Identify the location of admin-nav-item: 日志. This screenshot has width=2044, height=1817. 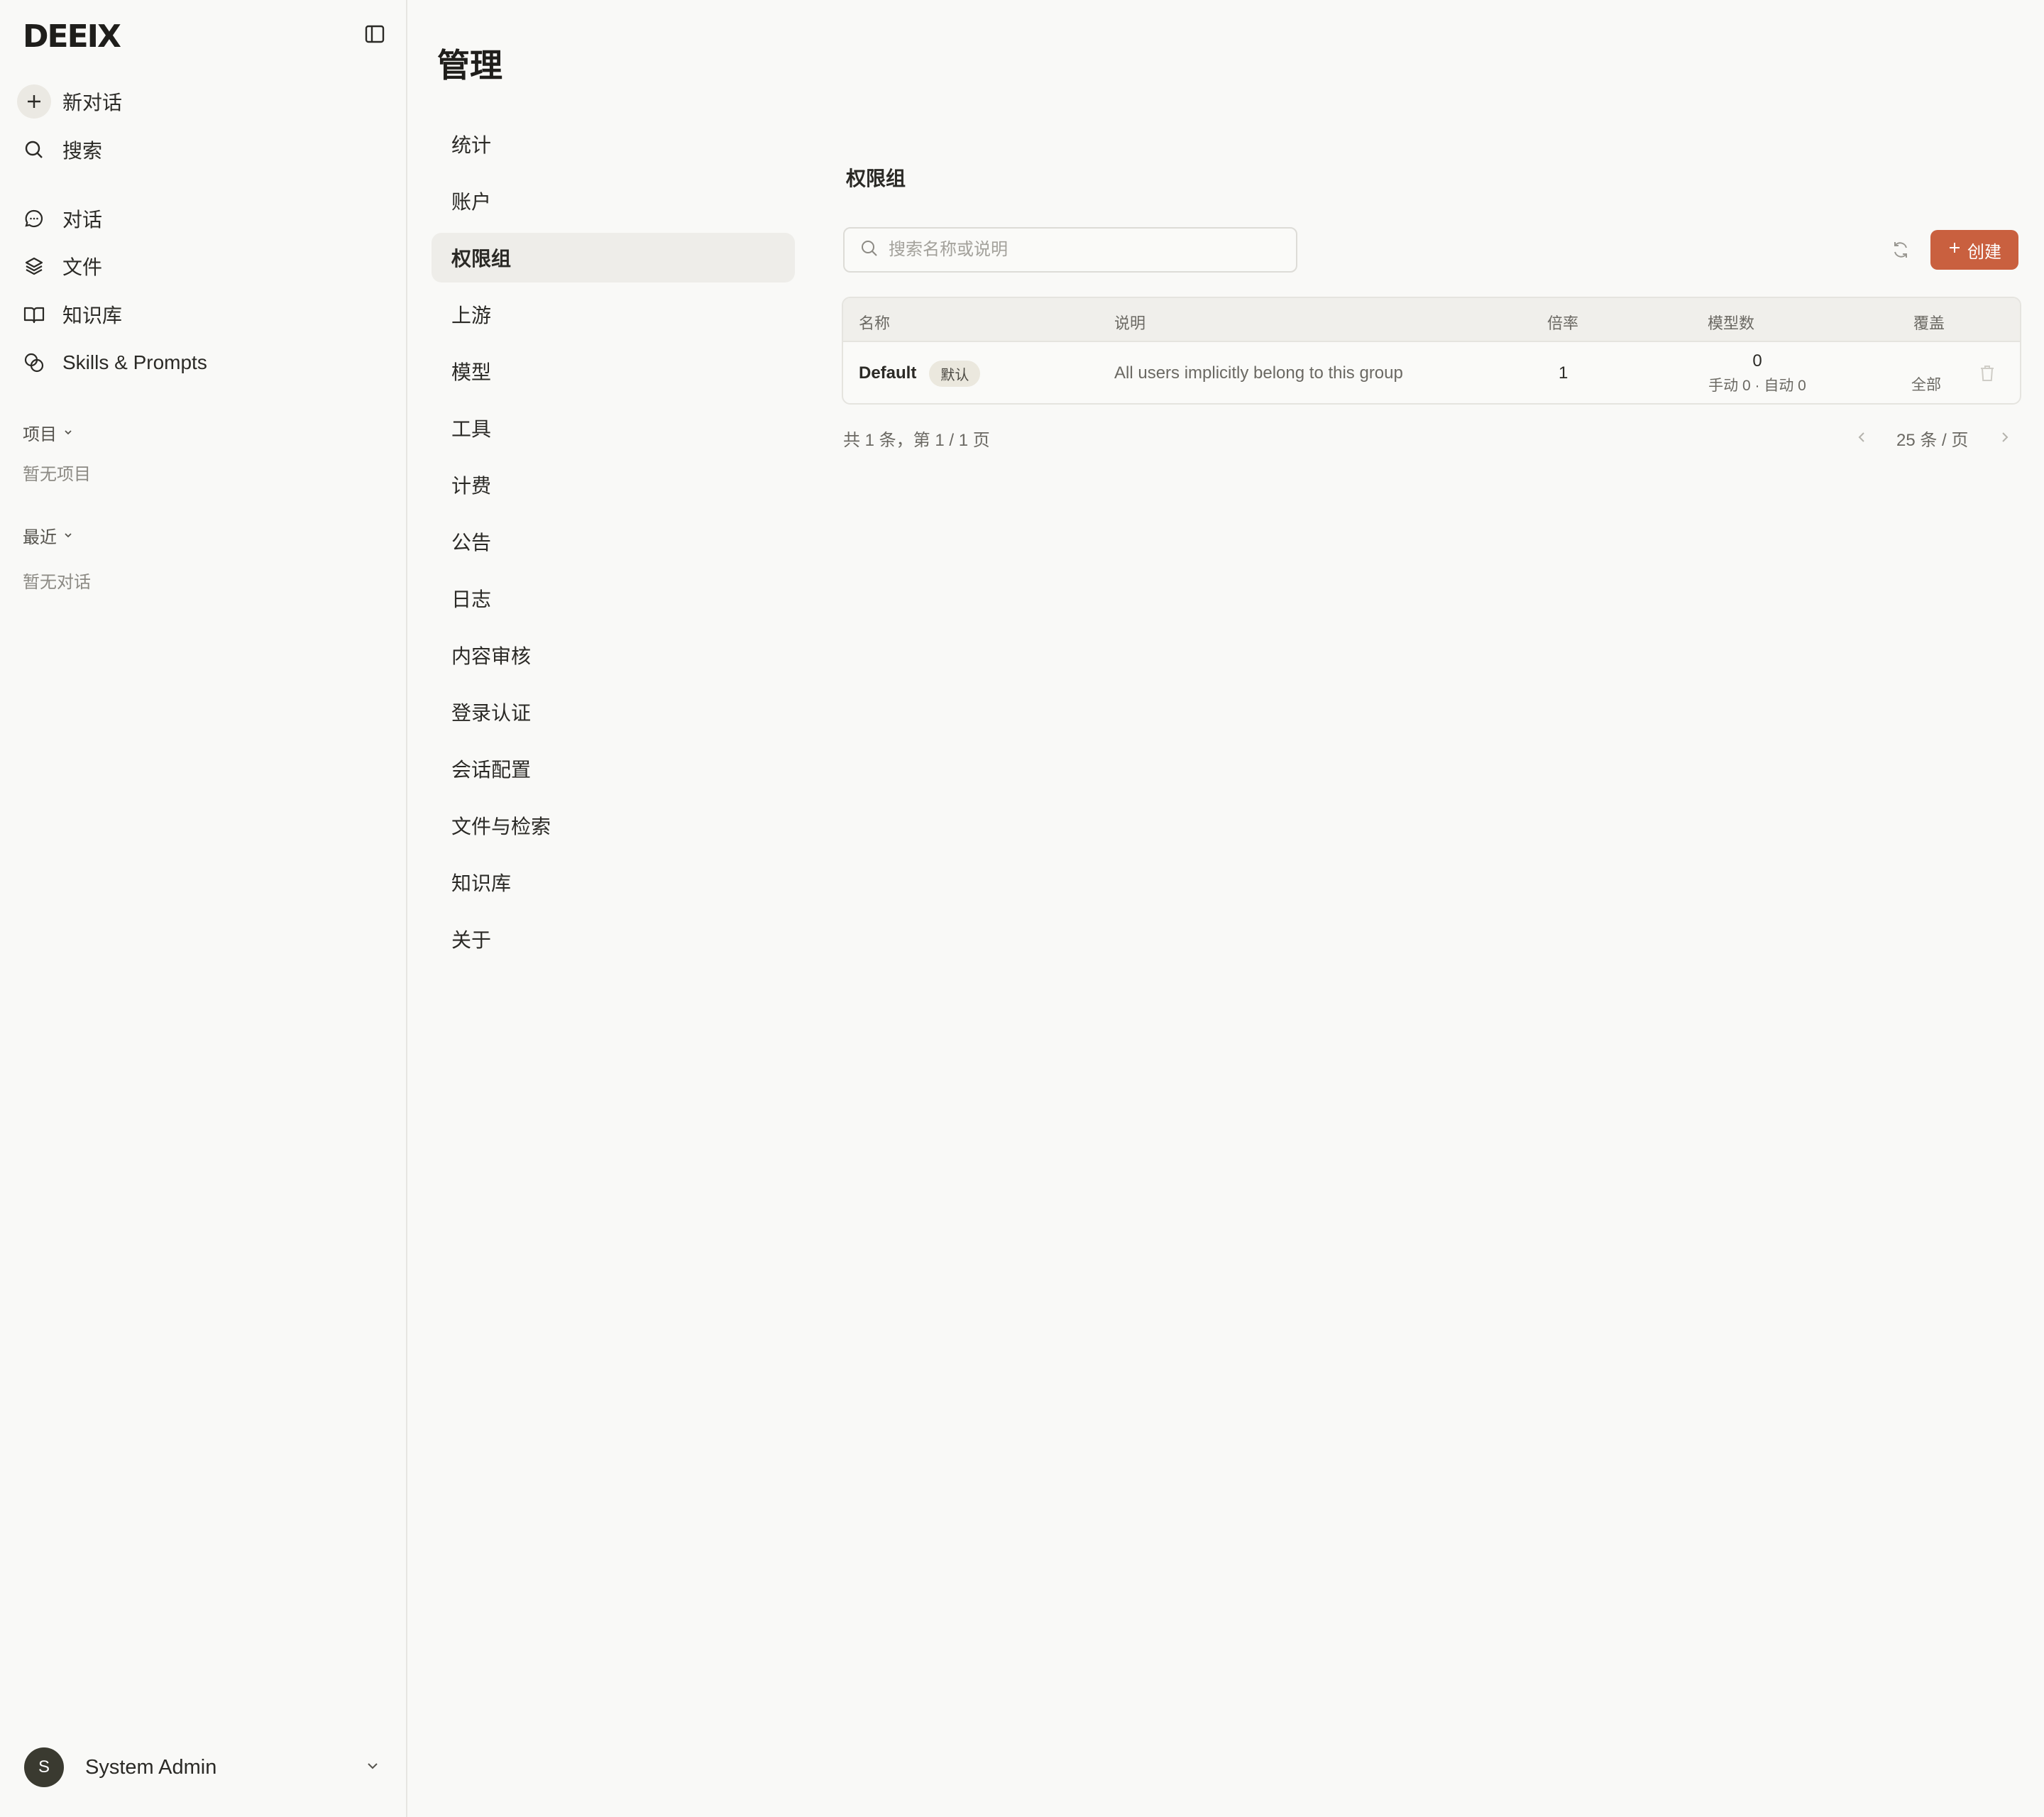
(613, 598).